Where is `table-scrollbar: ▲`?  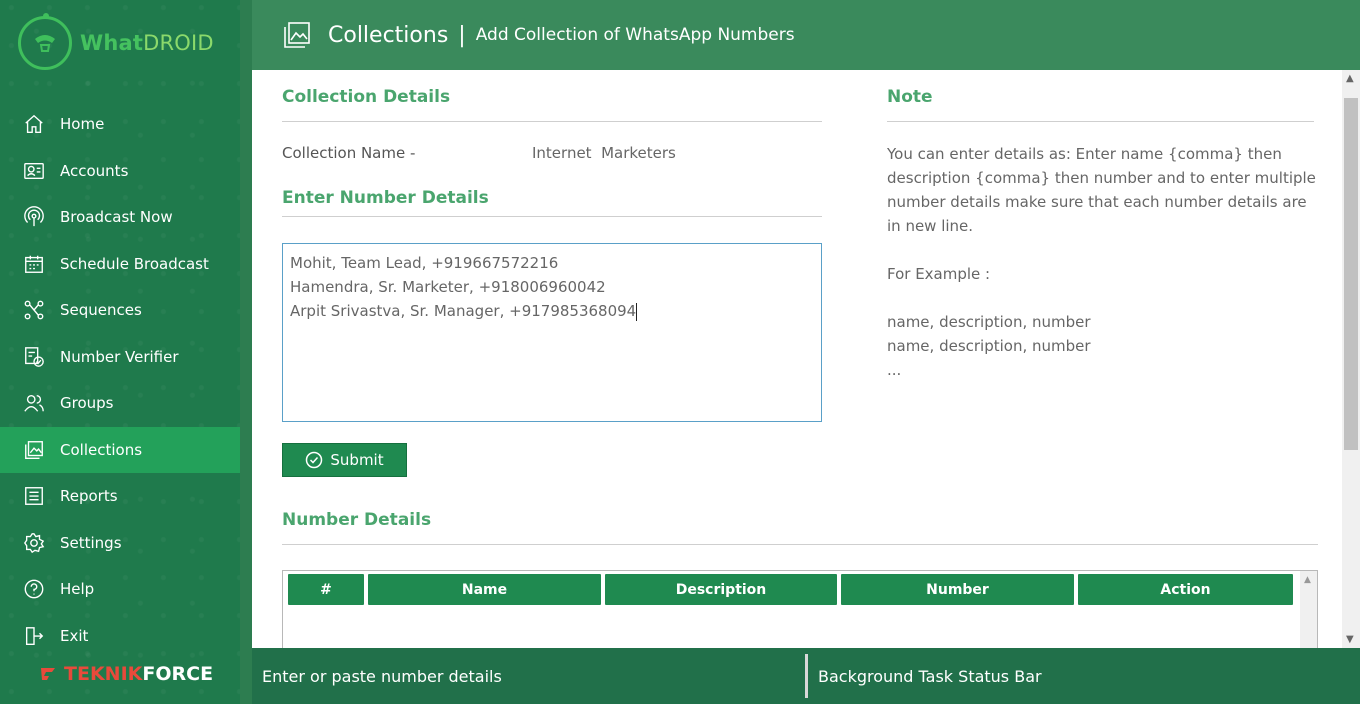 table-scrollbar: ▲ is located at coordinates (1308, 609).